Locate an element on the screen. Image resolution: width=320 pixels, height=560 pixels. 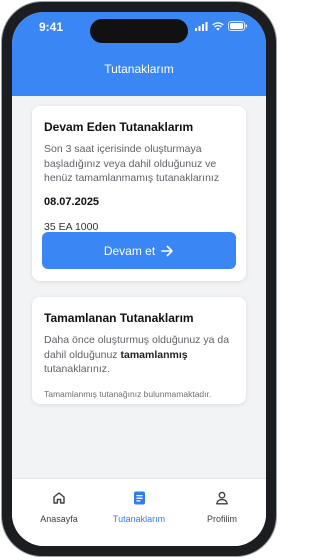
completed-desc-bold: tamamlanmış is located at coordinates (154, 354).